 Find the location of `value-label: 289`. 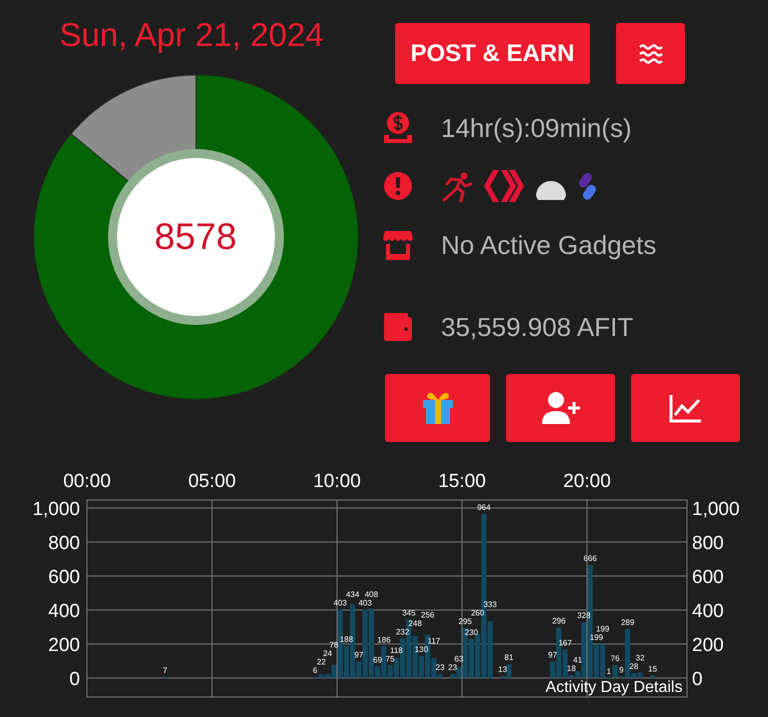

value-label: 289 is located at coordinates (627, 622).